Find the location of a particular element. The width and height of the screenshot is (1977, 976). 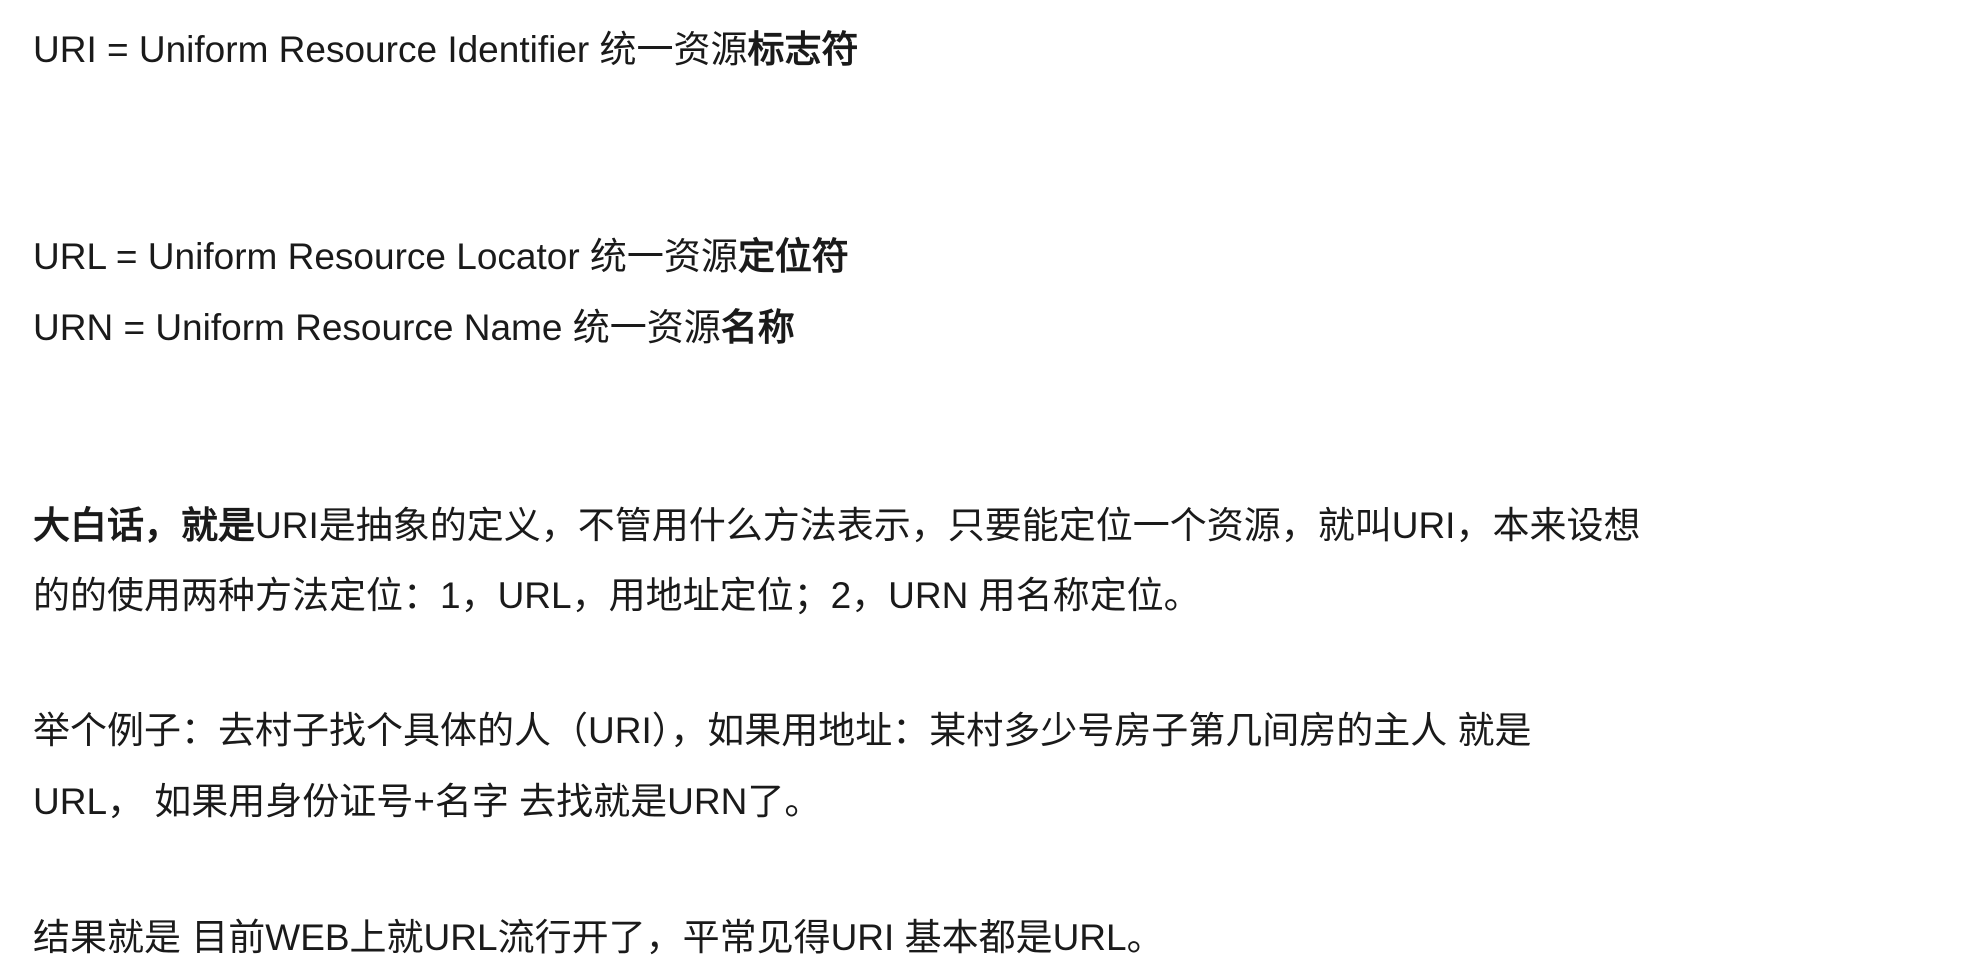

urn-text: URN = Uniform Resource Name 统一资源 is located at coordinates (377, 327).